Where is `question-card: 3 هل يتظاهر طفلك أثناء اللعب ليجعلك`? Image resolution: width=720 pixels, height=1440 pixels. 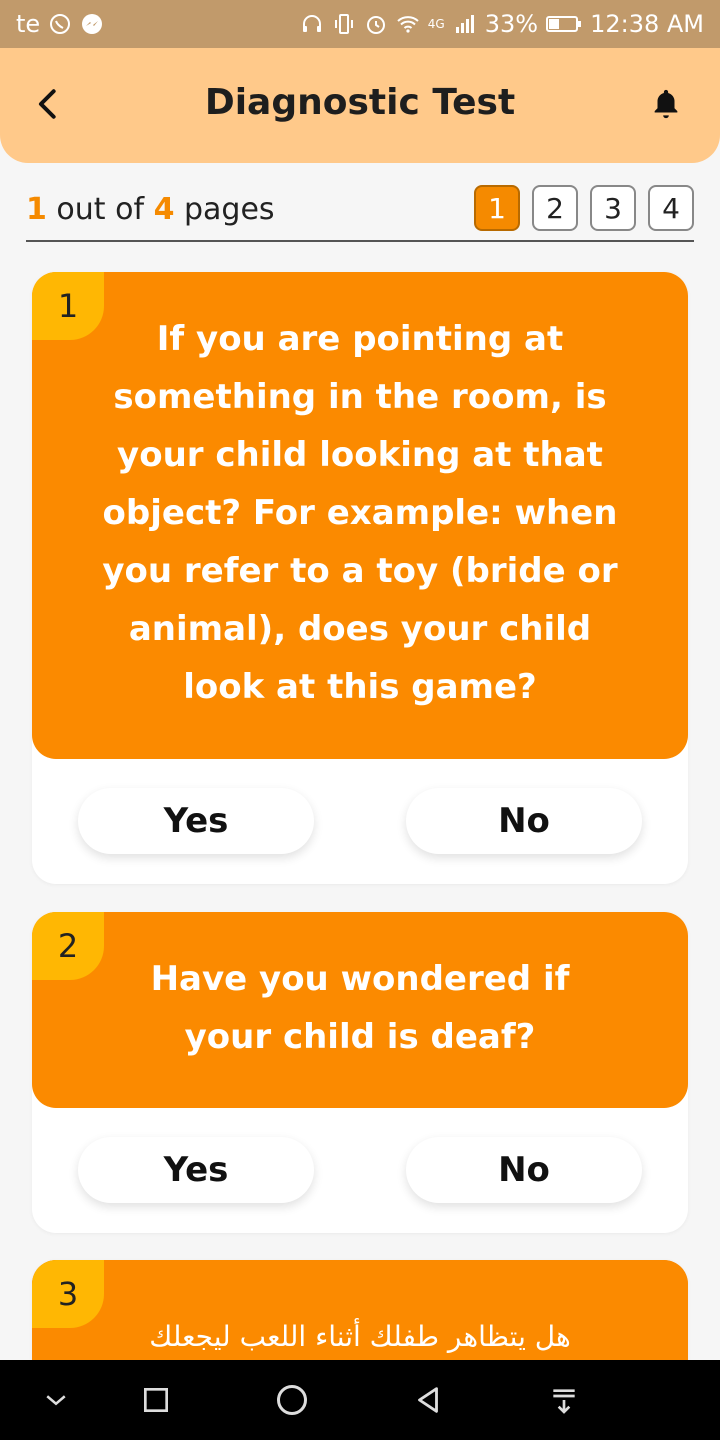
question-card: 3 هل يتظاهر طفلك أثناء اللعب ليجعلك is located at coordinates (360, 1310).